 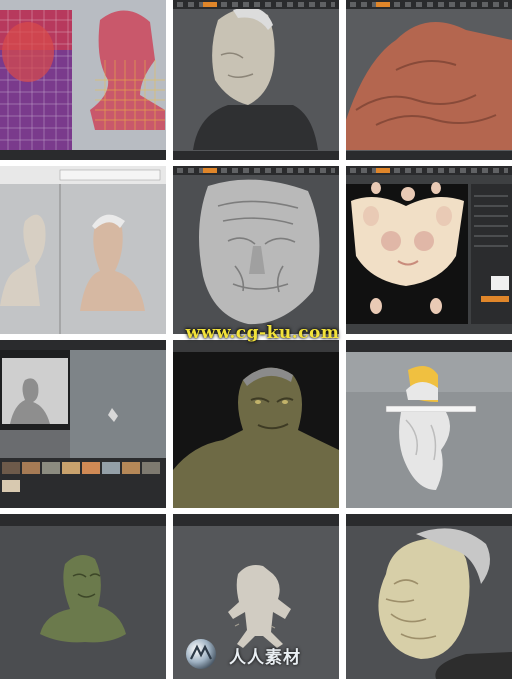 I want to click on old-man-bust-profile-image, so click(x=256, y=80).